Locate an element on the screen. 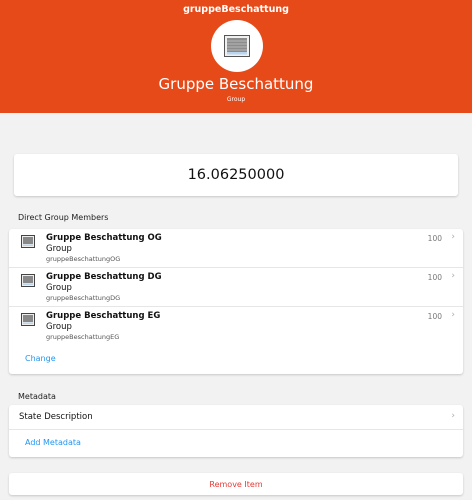 This screenshot has height=500, width=472. metadata-card: State Description › Add Metadata is located at coordinates (236, 431).